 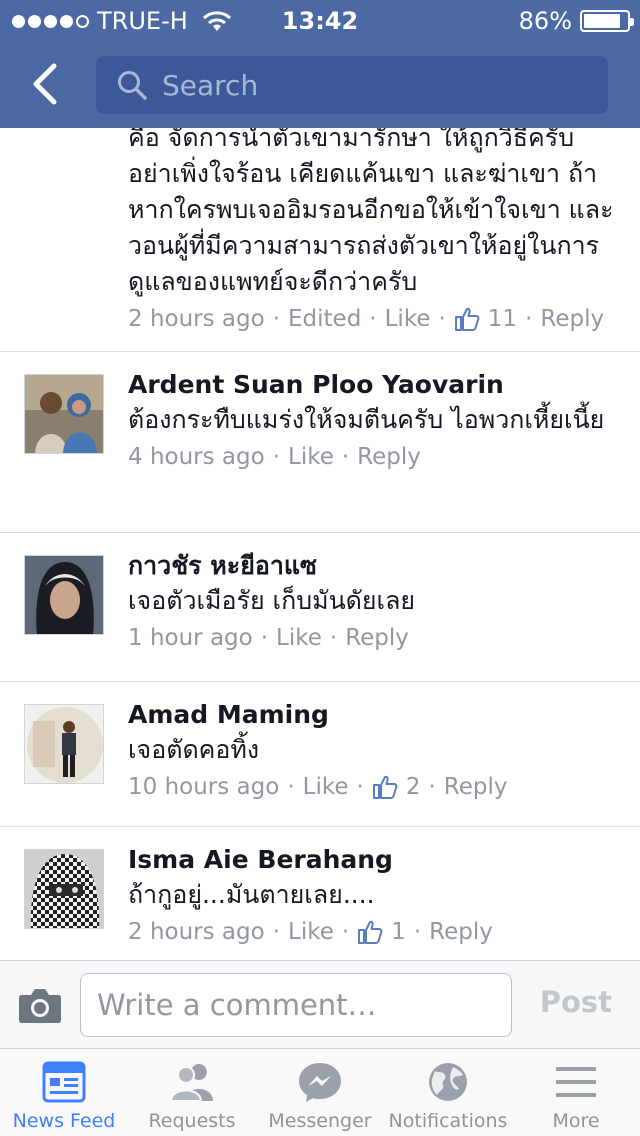 What do you see at coordinates (64, 1121) in the screenshot?
I see `tab-label: News Feed` at bounding box center [64, 1121].